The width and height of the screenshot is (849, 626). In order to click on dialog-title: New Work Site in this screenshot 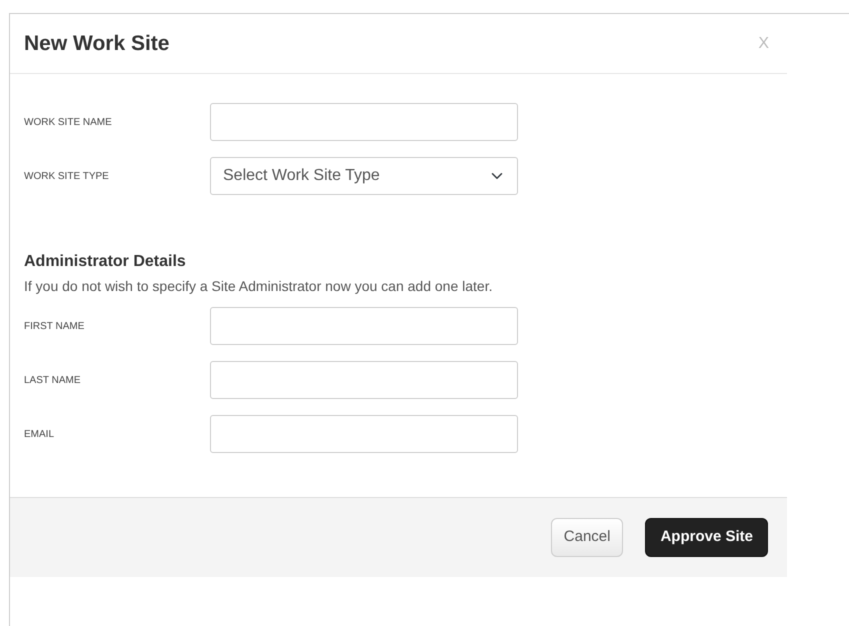, I will do `click(97, 43)`.